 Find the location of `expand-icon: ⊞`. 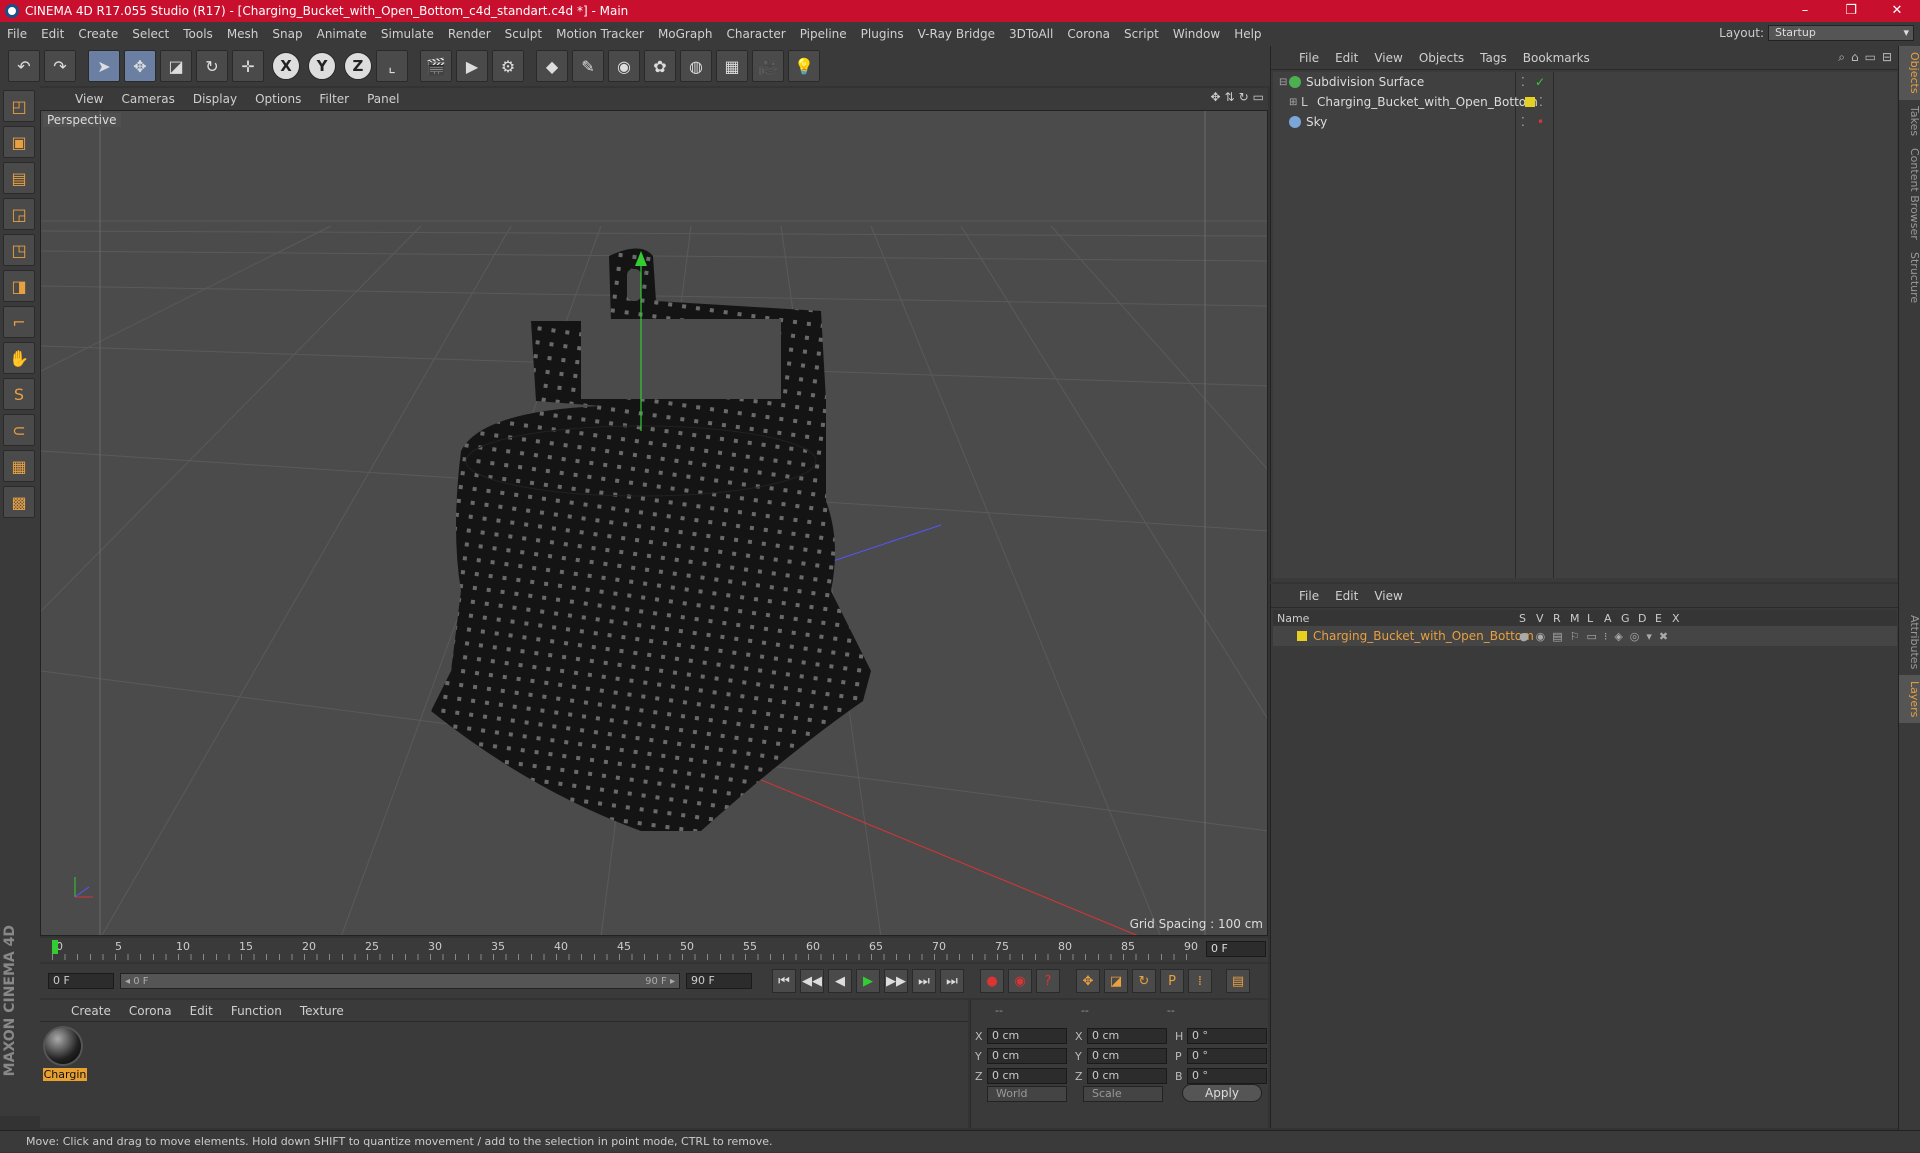

expand-icon: ⊞ is located at coordinates (1295, 102).